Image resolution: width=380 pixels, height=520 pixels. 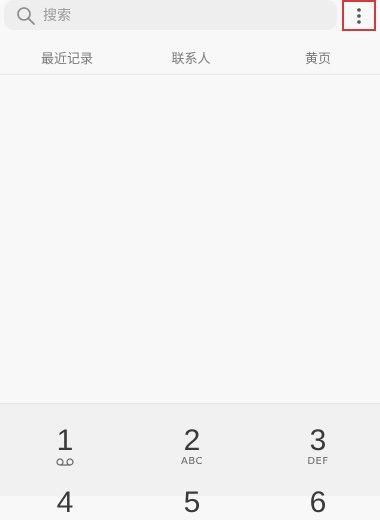 I want to click on key-digit: 4, so click(x=65, y=502).